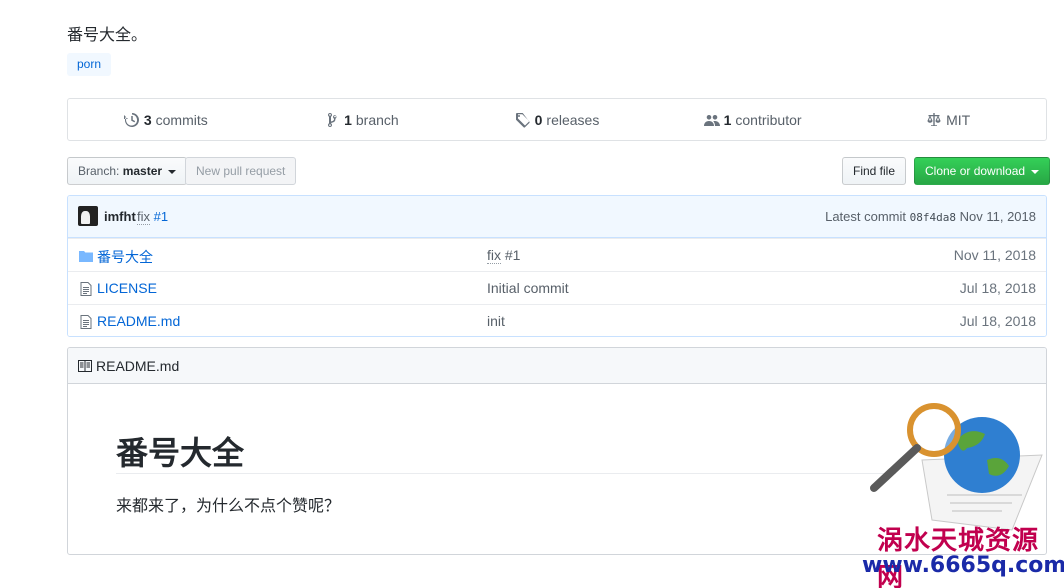 Image resolution: width=1064 pixels, height=588 pixels. Describe the element at coordinates (522, 120) in the screenshot. I see `tag-icon` at that location.